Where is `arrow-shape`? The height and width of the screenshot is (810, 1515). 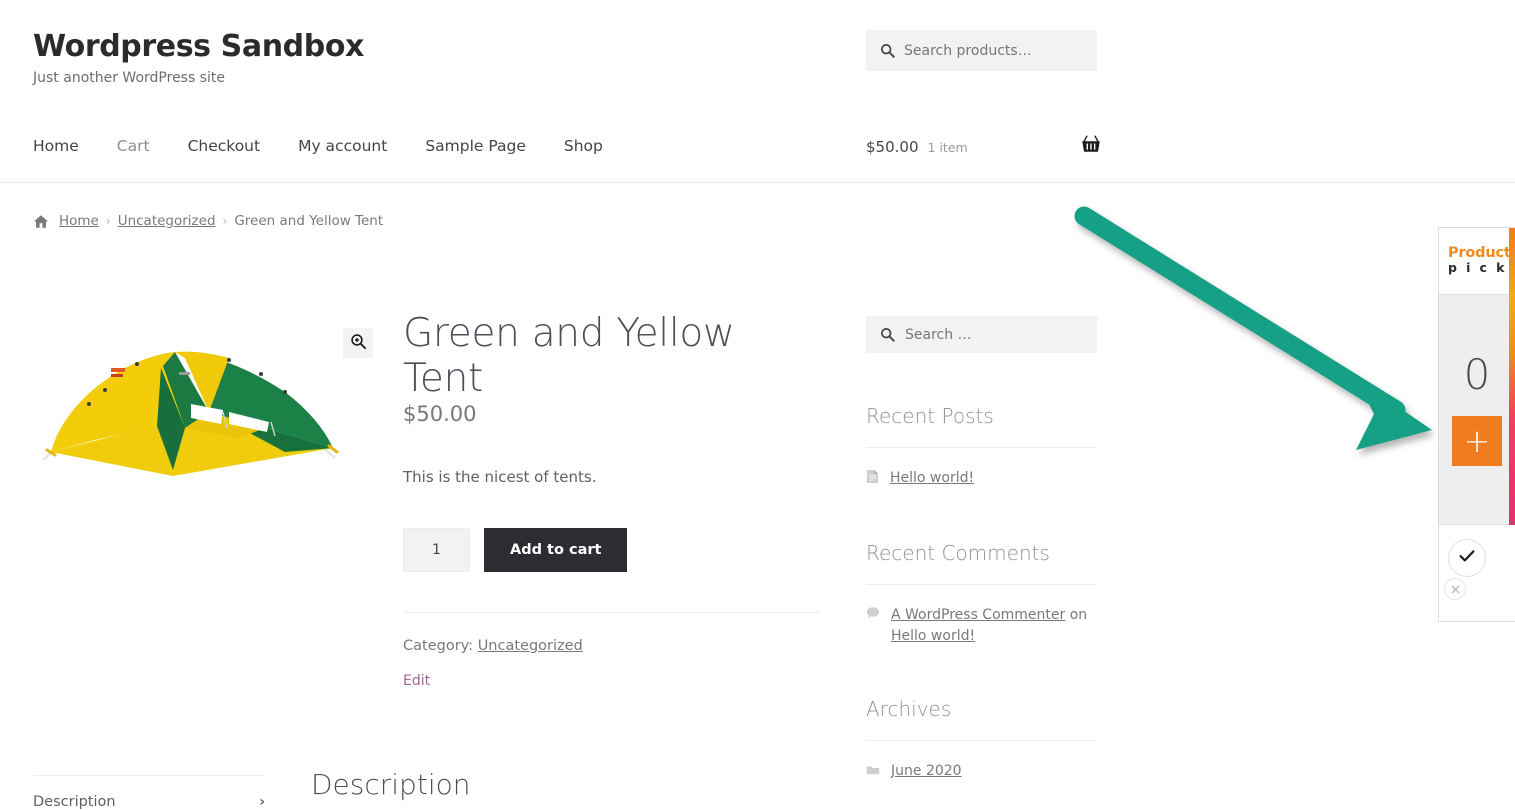
arrow-shape is located at coordinates (1253, 328).